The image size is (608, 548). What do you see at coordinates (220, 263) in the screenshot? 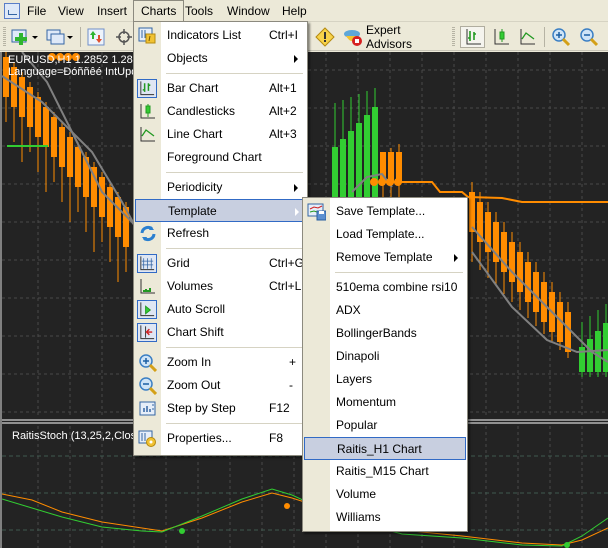
I see `charts-menu-grid: Grid Ctrl+G` at bounding box center [220, 263].